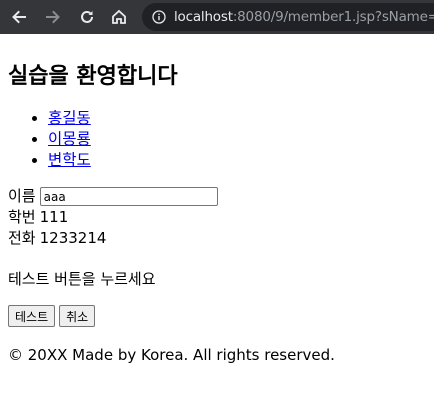 The image size is (434, 406). Describe the element at coordinates (73, 238) in the screenshot. I see `phone-value: 1233214` at that location.